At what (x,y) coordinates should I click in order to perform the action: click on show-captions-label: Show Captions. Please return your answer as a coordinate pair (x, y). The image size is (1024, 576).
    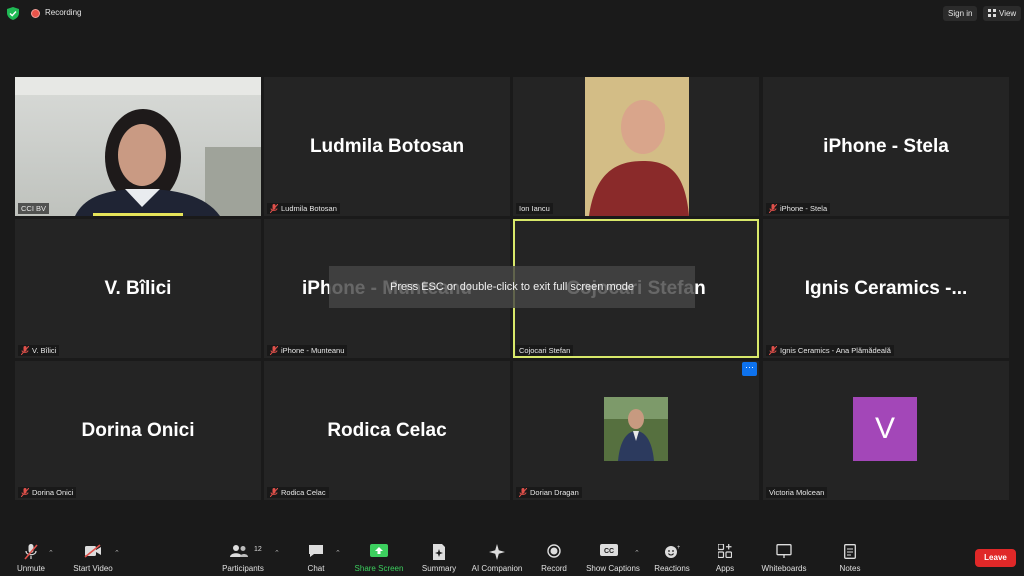
    Looking at the image, I should click on (613, 568).